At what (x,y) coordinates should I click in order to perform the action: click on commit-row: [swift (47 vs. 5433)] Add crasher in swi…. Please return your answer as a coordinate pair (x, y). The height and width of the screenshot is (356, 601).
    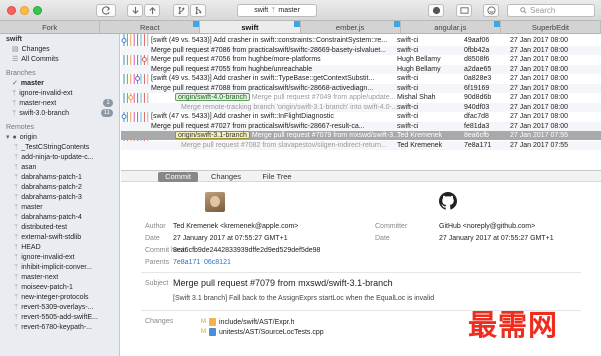
    Looking at the image, I should click on (361, 116).